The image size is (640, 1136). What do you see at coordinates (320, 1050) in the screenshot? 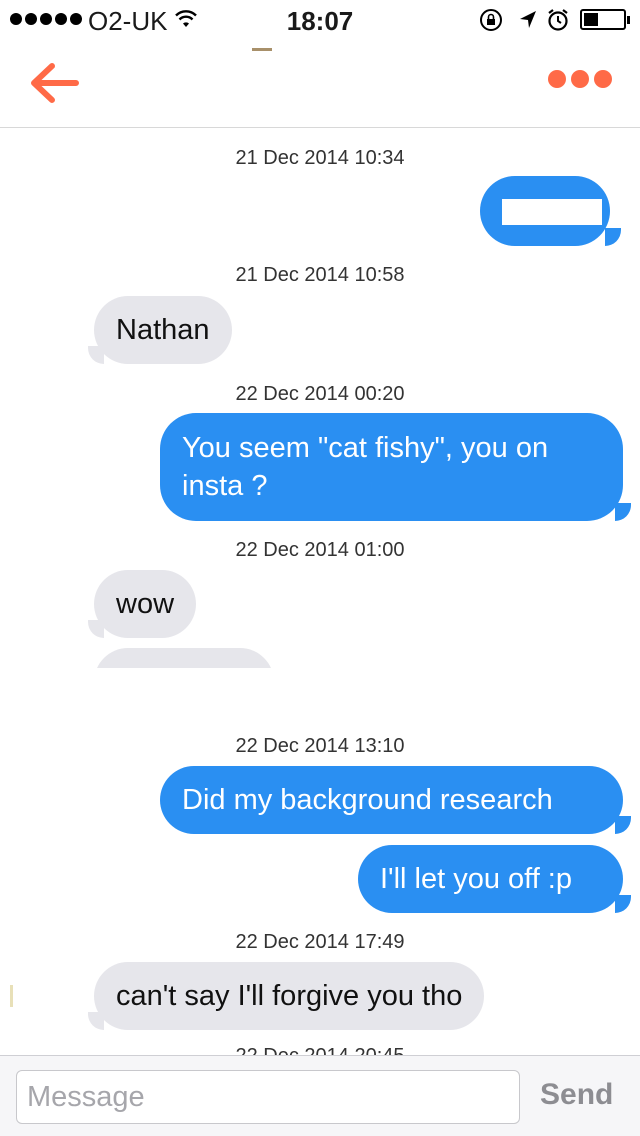
I see `timestamp-cropped: 22 Dec 2014 20:45` at bounding box center [320, 1050].